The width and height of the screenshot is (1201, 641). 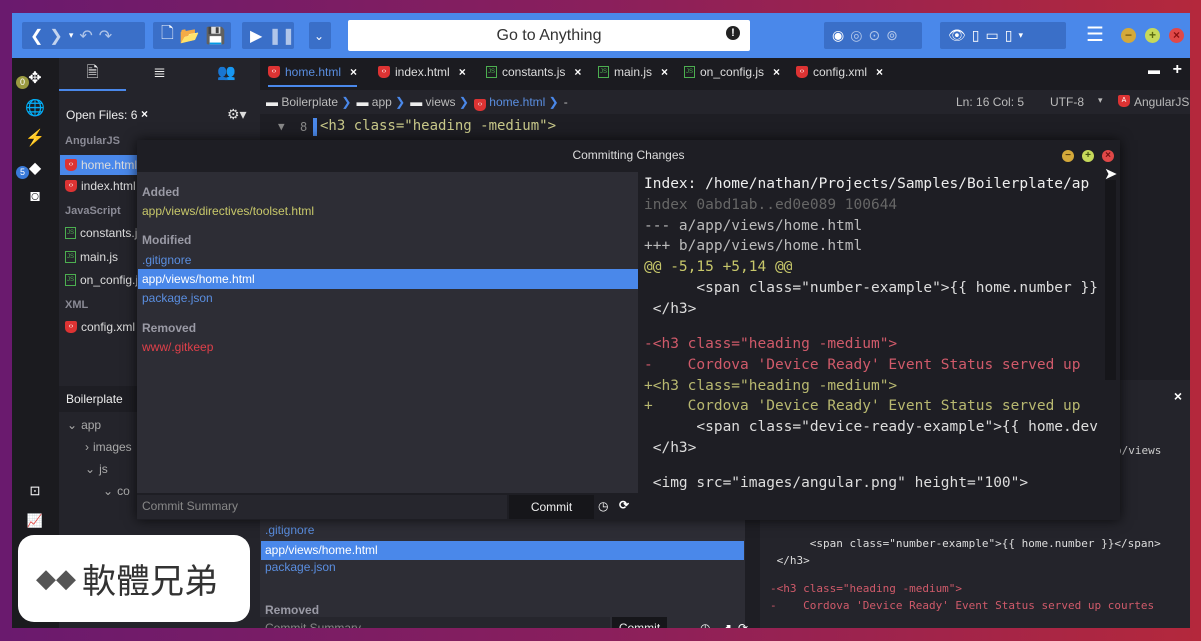 I want to click on forward-button: ❯, so click(x=55, y=36).